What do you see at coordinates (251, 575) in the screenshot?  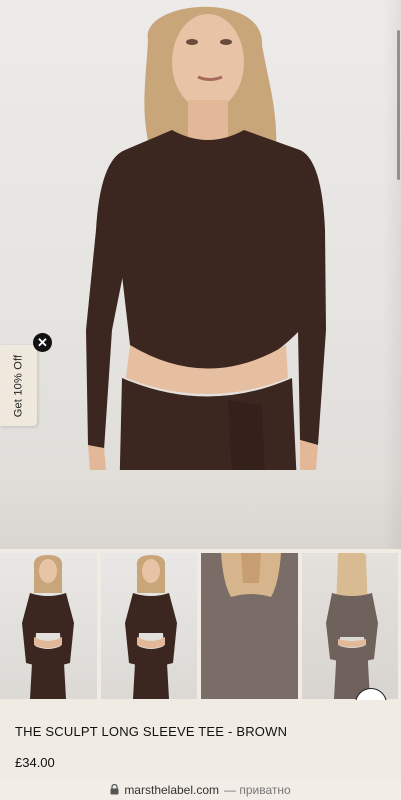 I see `thumbnail-back-detail-figure` at bounding box center [251, 575].